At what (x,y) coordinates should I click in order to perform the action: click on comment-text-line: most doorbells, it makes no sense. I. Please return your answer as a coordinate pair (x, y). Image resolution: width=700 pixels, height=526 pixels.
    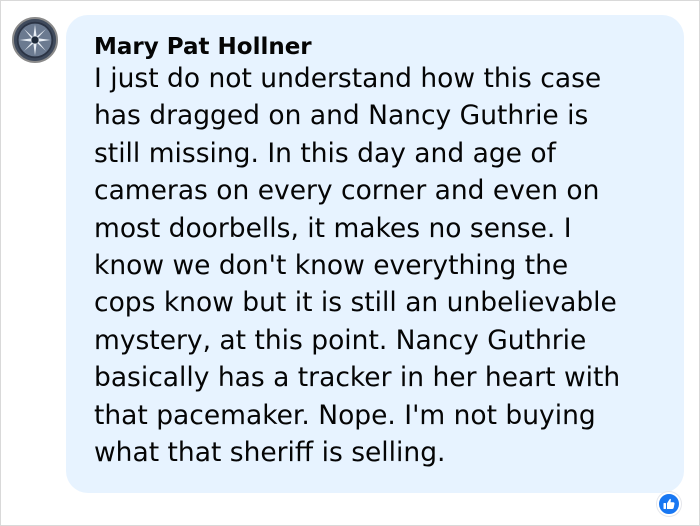
    Looking at the image, I should click on (333, 228).